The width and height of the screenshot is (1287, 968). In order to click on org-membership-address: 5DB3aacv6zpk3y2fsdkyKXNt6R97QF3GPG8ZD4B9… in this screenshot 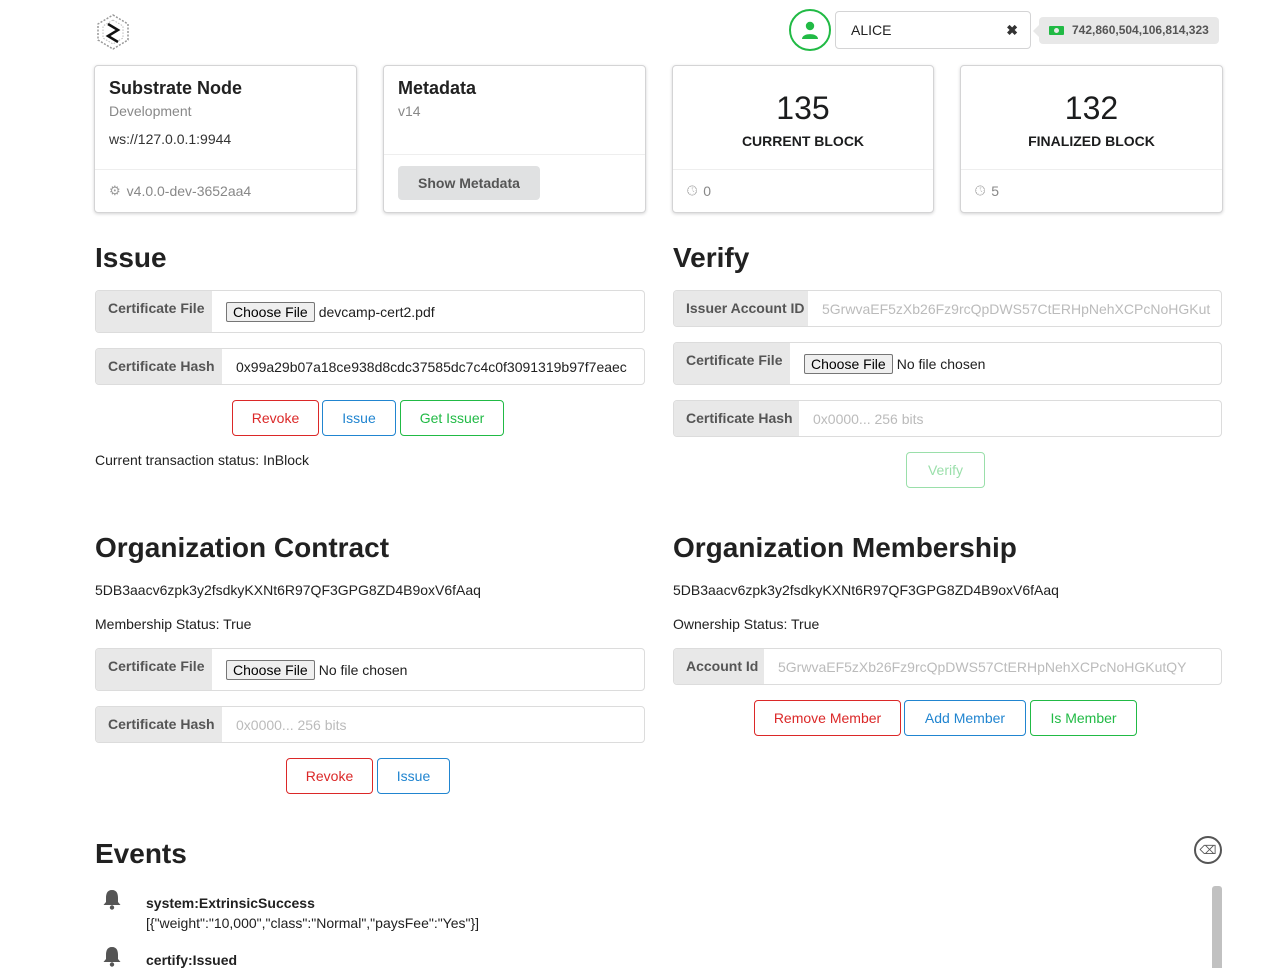, I will do `click(866, 590)`.